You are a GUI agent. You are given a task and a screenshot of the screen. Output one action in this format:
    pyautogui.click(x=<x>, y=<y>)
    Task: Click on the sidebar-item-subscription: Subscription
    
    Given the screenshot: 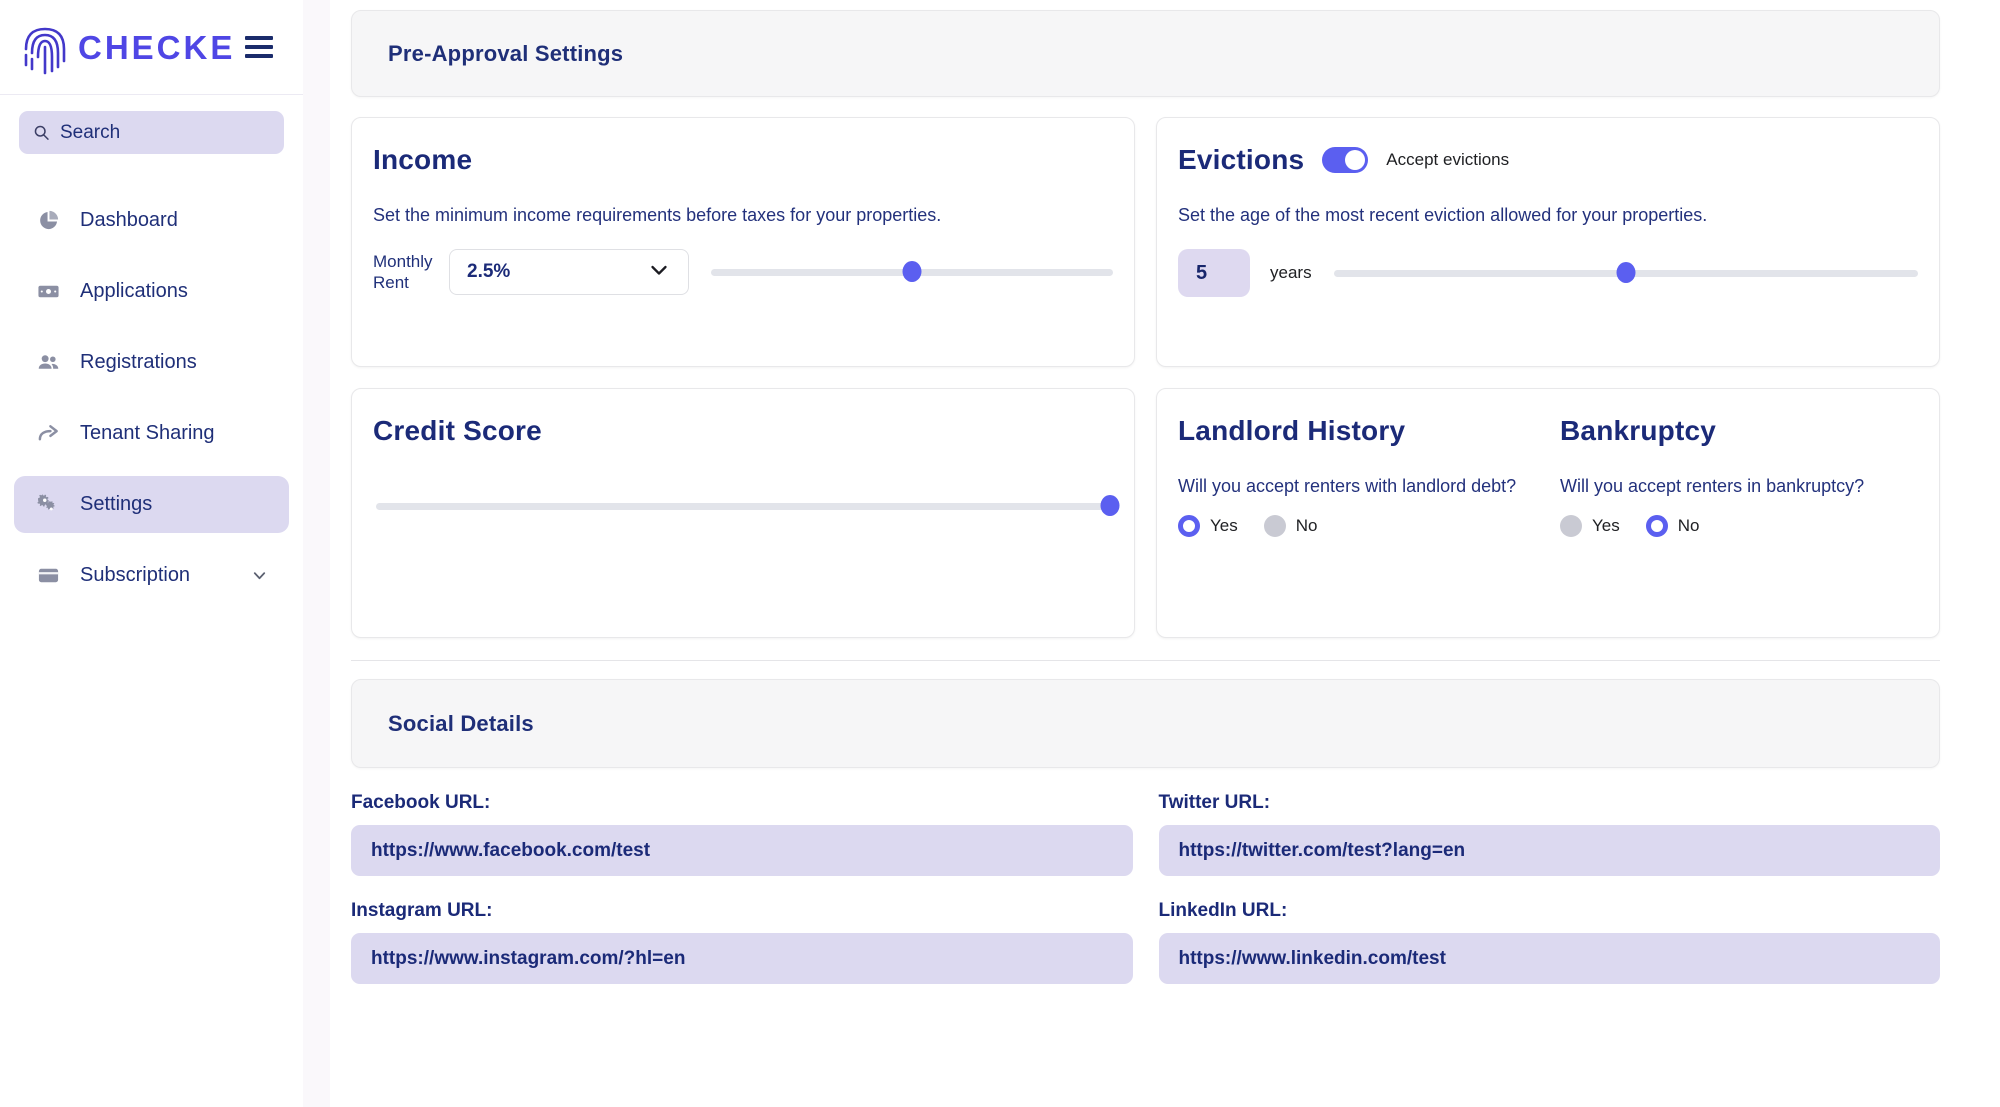 What is the action you would take?
    pyautogui.click(x=151, y=575)
    